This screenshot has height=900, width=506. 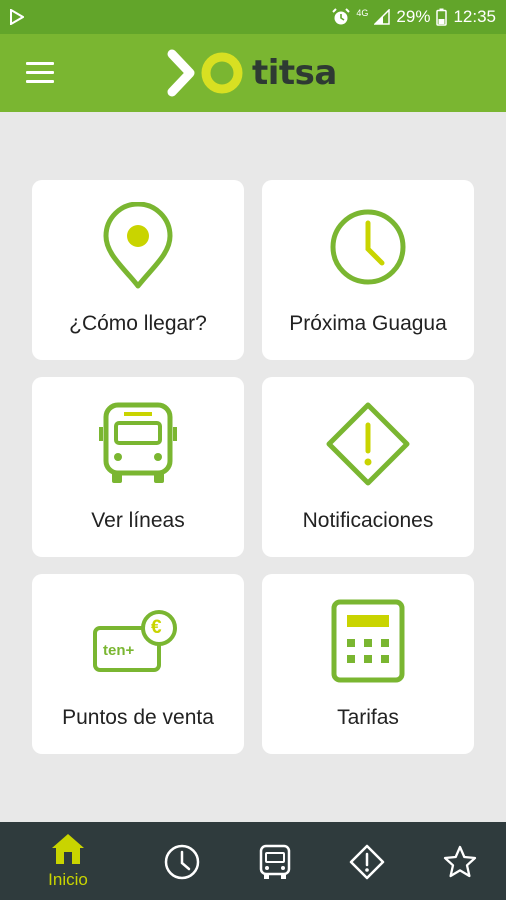 I want to click on nav-lineas, so click(x=275, y=861).